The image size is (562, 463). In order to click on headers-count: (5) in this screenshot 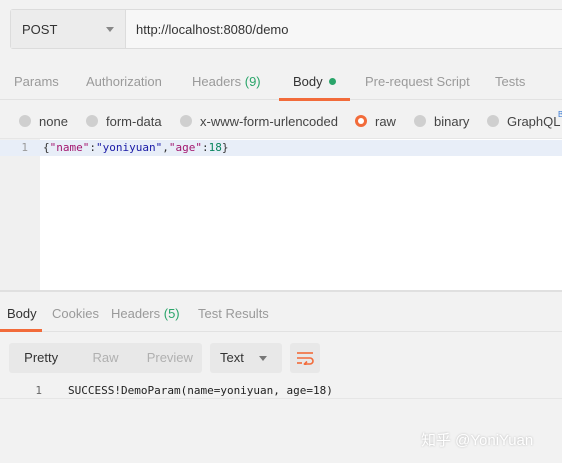, I will do `click(171, 313)`.